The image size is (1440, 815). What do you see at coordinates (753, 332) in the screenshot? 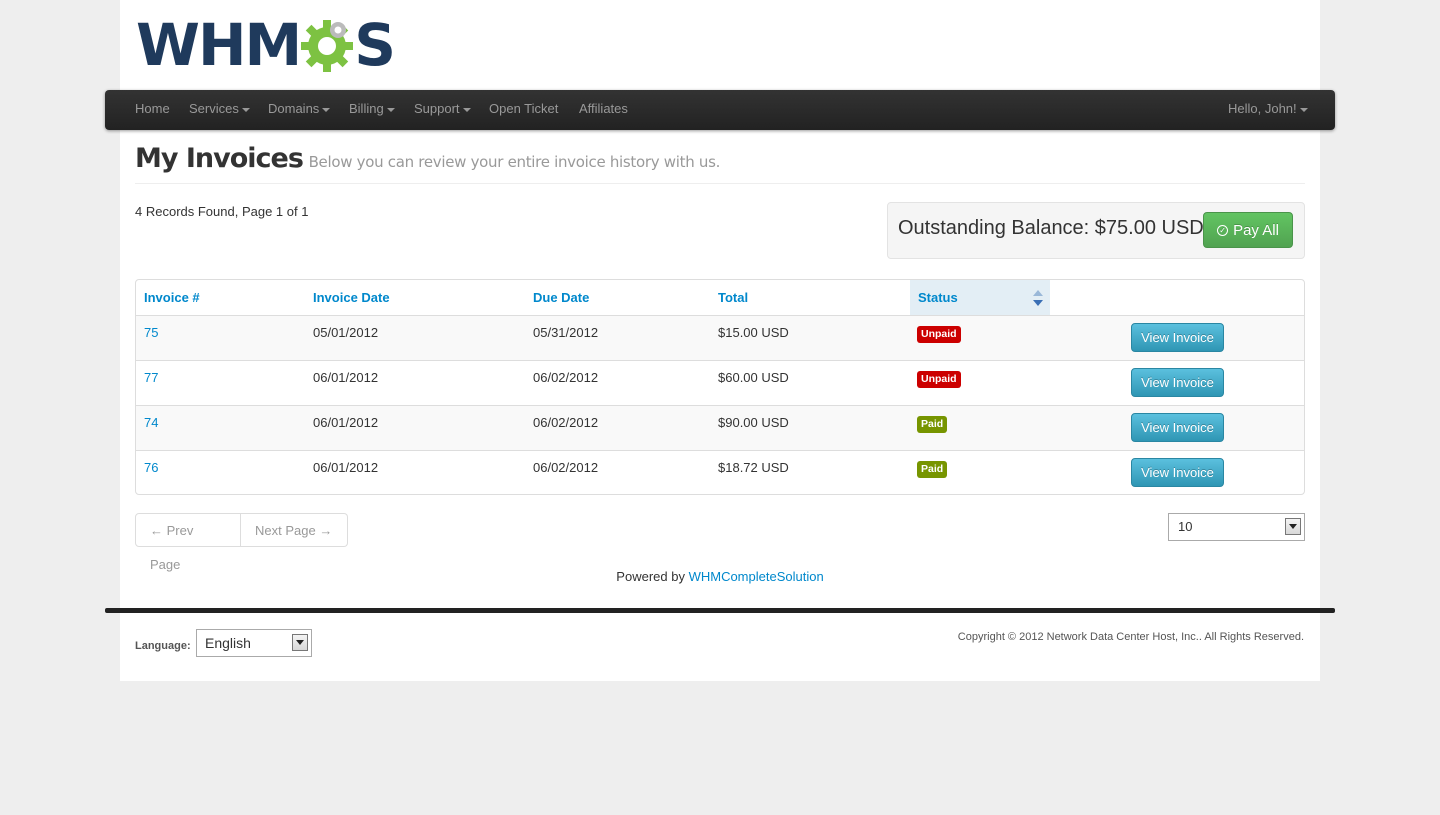
I see `total-cell: $15.00 USD` at bounding box center [753, 332].